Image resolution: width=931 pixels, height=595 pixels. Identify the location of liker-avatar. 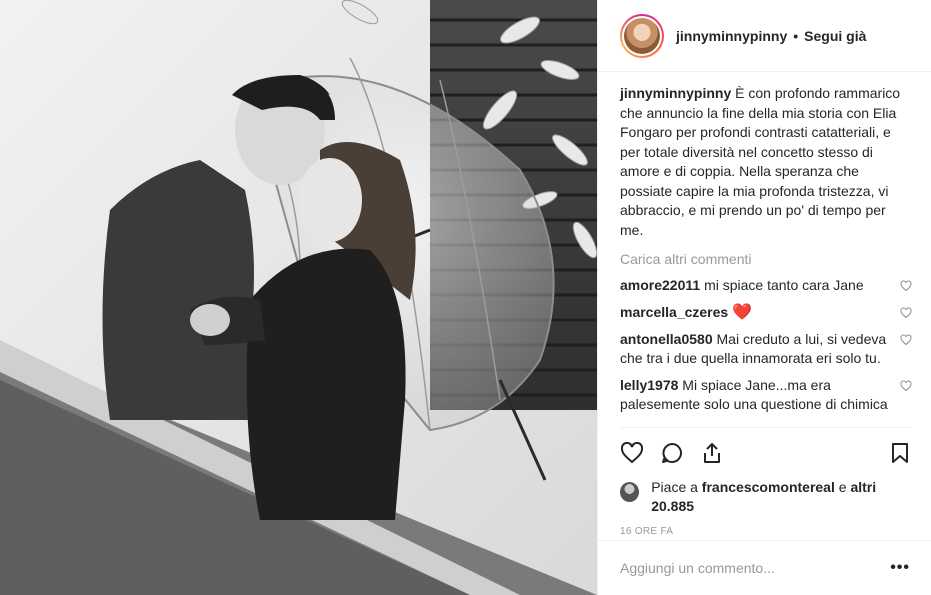
(630, 492).